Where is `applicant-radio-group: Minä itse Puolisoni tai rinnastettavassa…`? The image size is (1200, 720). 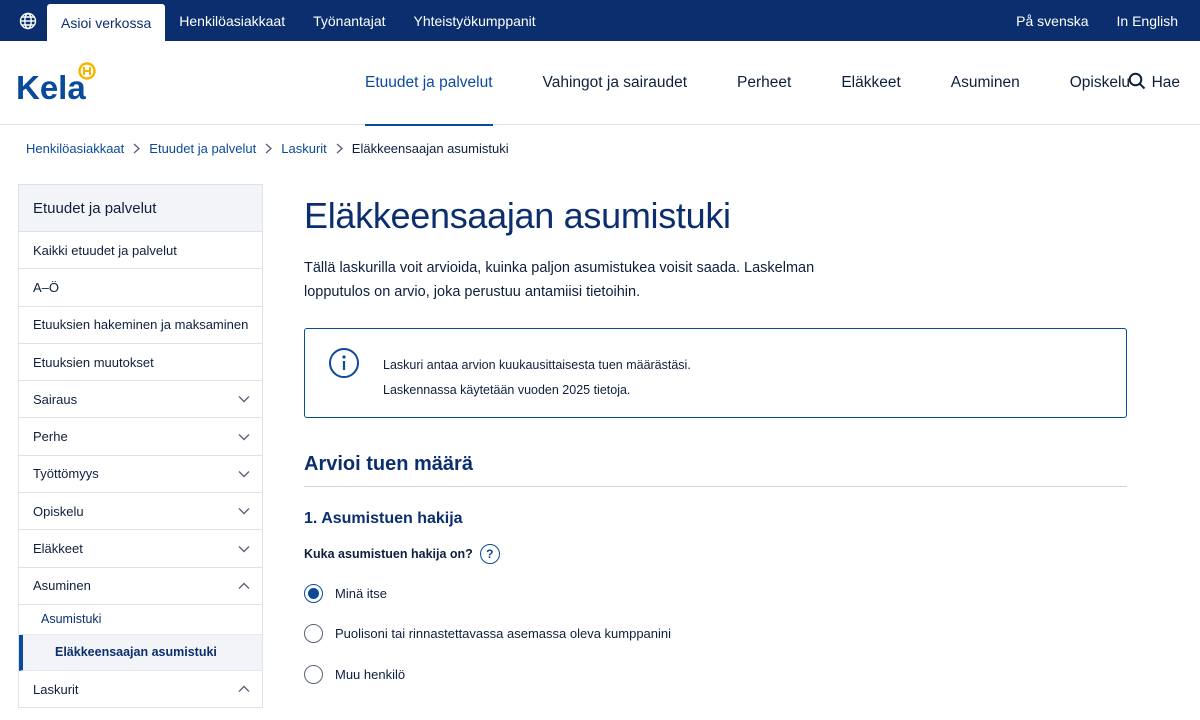
applicant-radio-group: Minä itse Puolisoni tai rinnastettavassa… is located at coordinates (715, 634).